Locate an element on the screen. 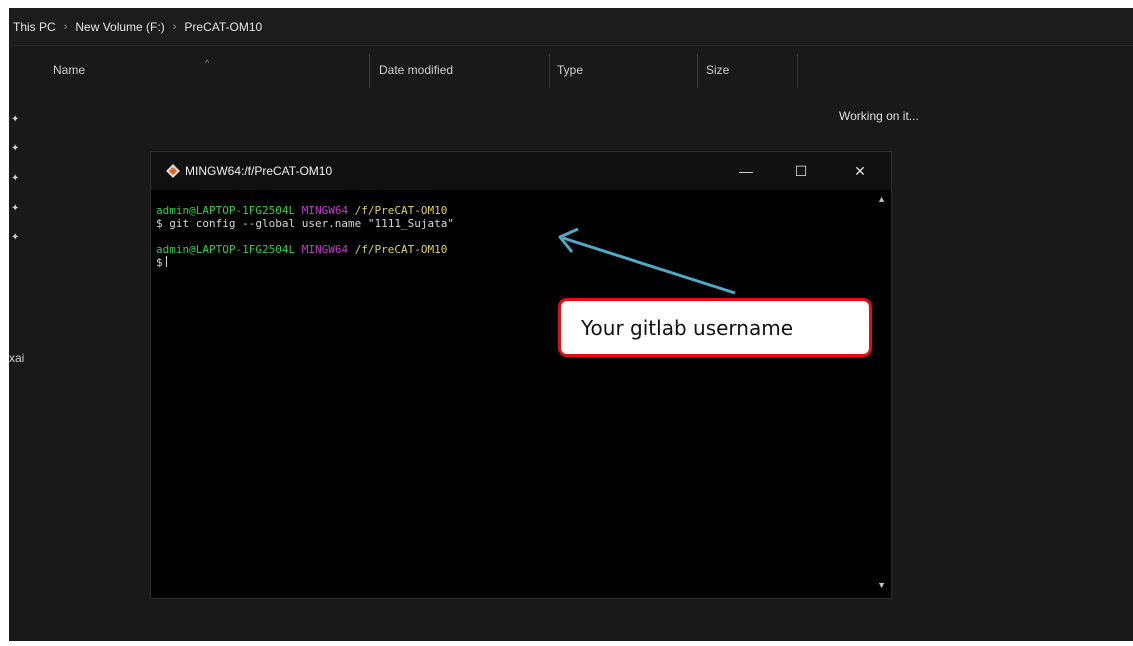 The image size is (1133, 646). annotation-callout: Your gitlab username is located at coordinates (715, 327).